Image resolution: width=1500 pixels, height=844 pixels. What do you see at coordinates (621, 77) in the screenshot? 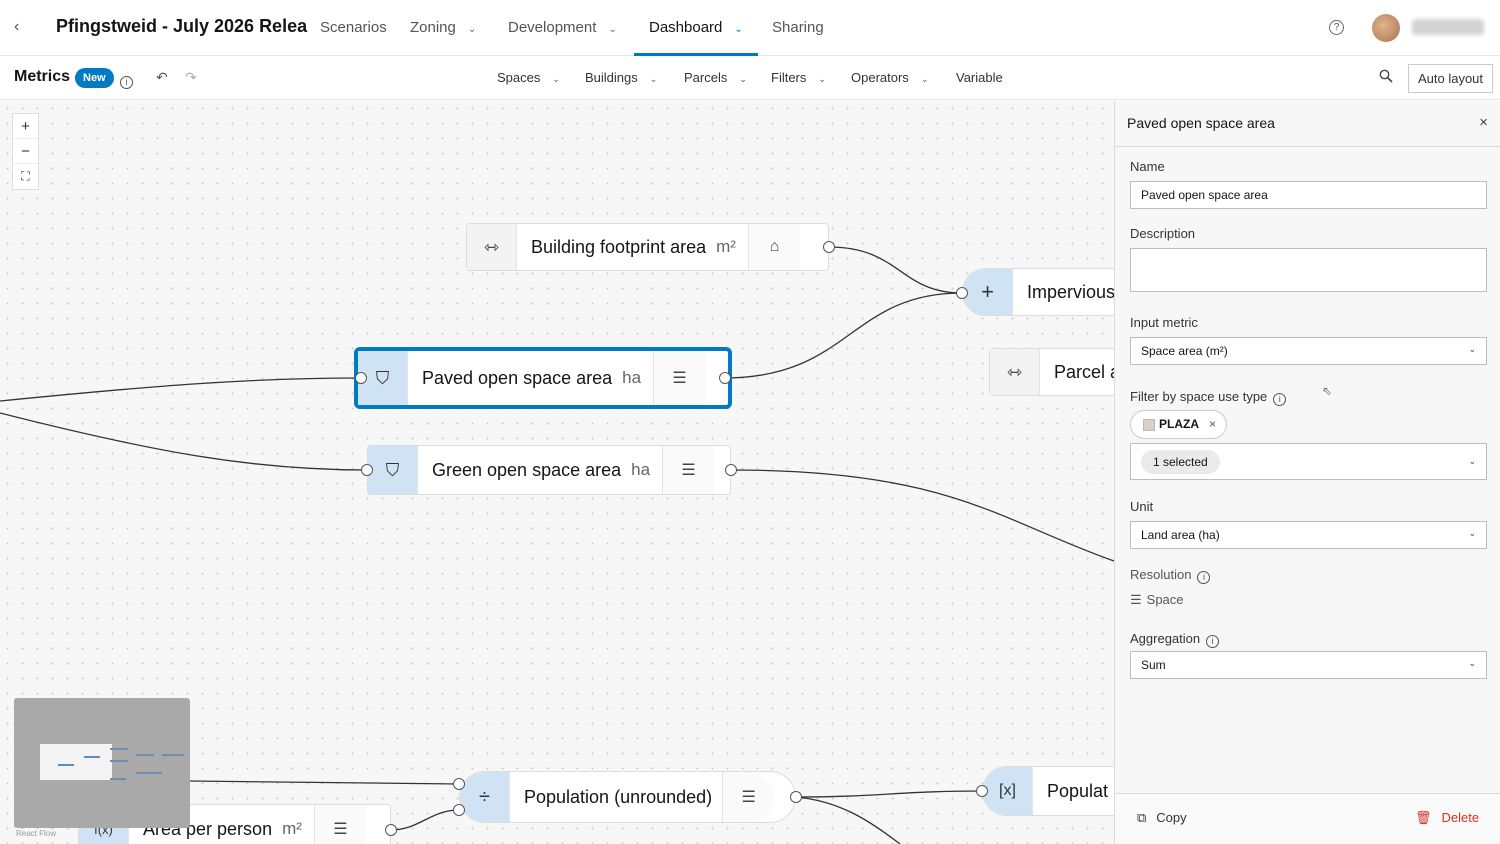
I see `menu-buildings: Buildings ⌄` at bounding box center [621, 77].